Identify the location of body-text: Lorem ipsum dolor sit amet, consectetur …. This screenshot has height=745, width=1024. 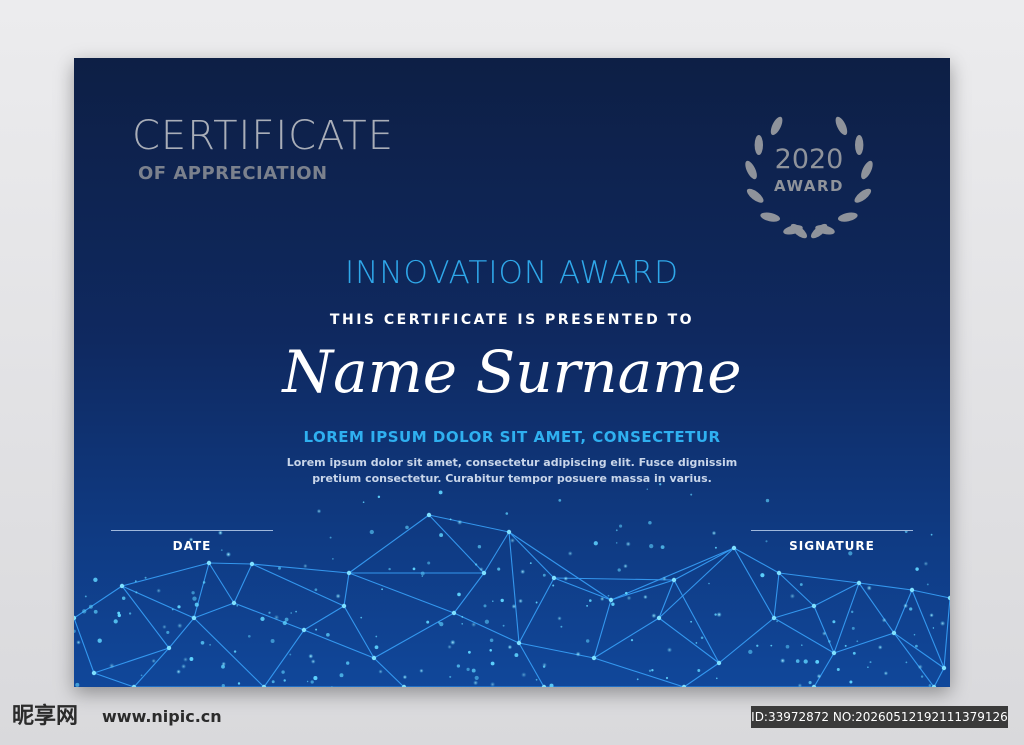
(512, 471).